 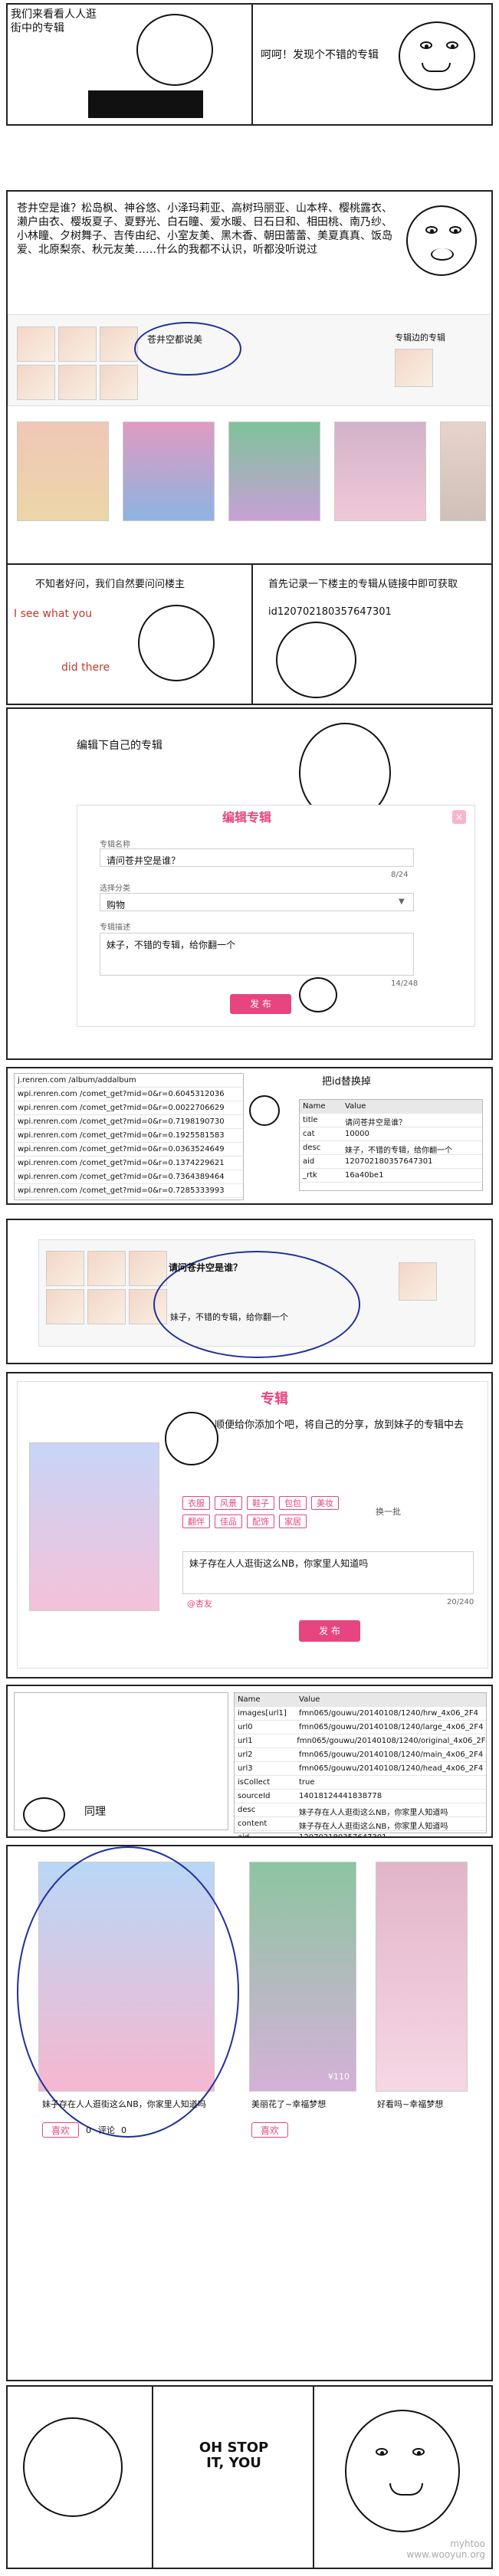 I want to click on dress-price: ¥110, so click(x=339, y=2077).